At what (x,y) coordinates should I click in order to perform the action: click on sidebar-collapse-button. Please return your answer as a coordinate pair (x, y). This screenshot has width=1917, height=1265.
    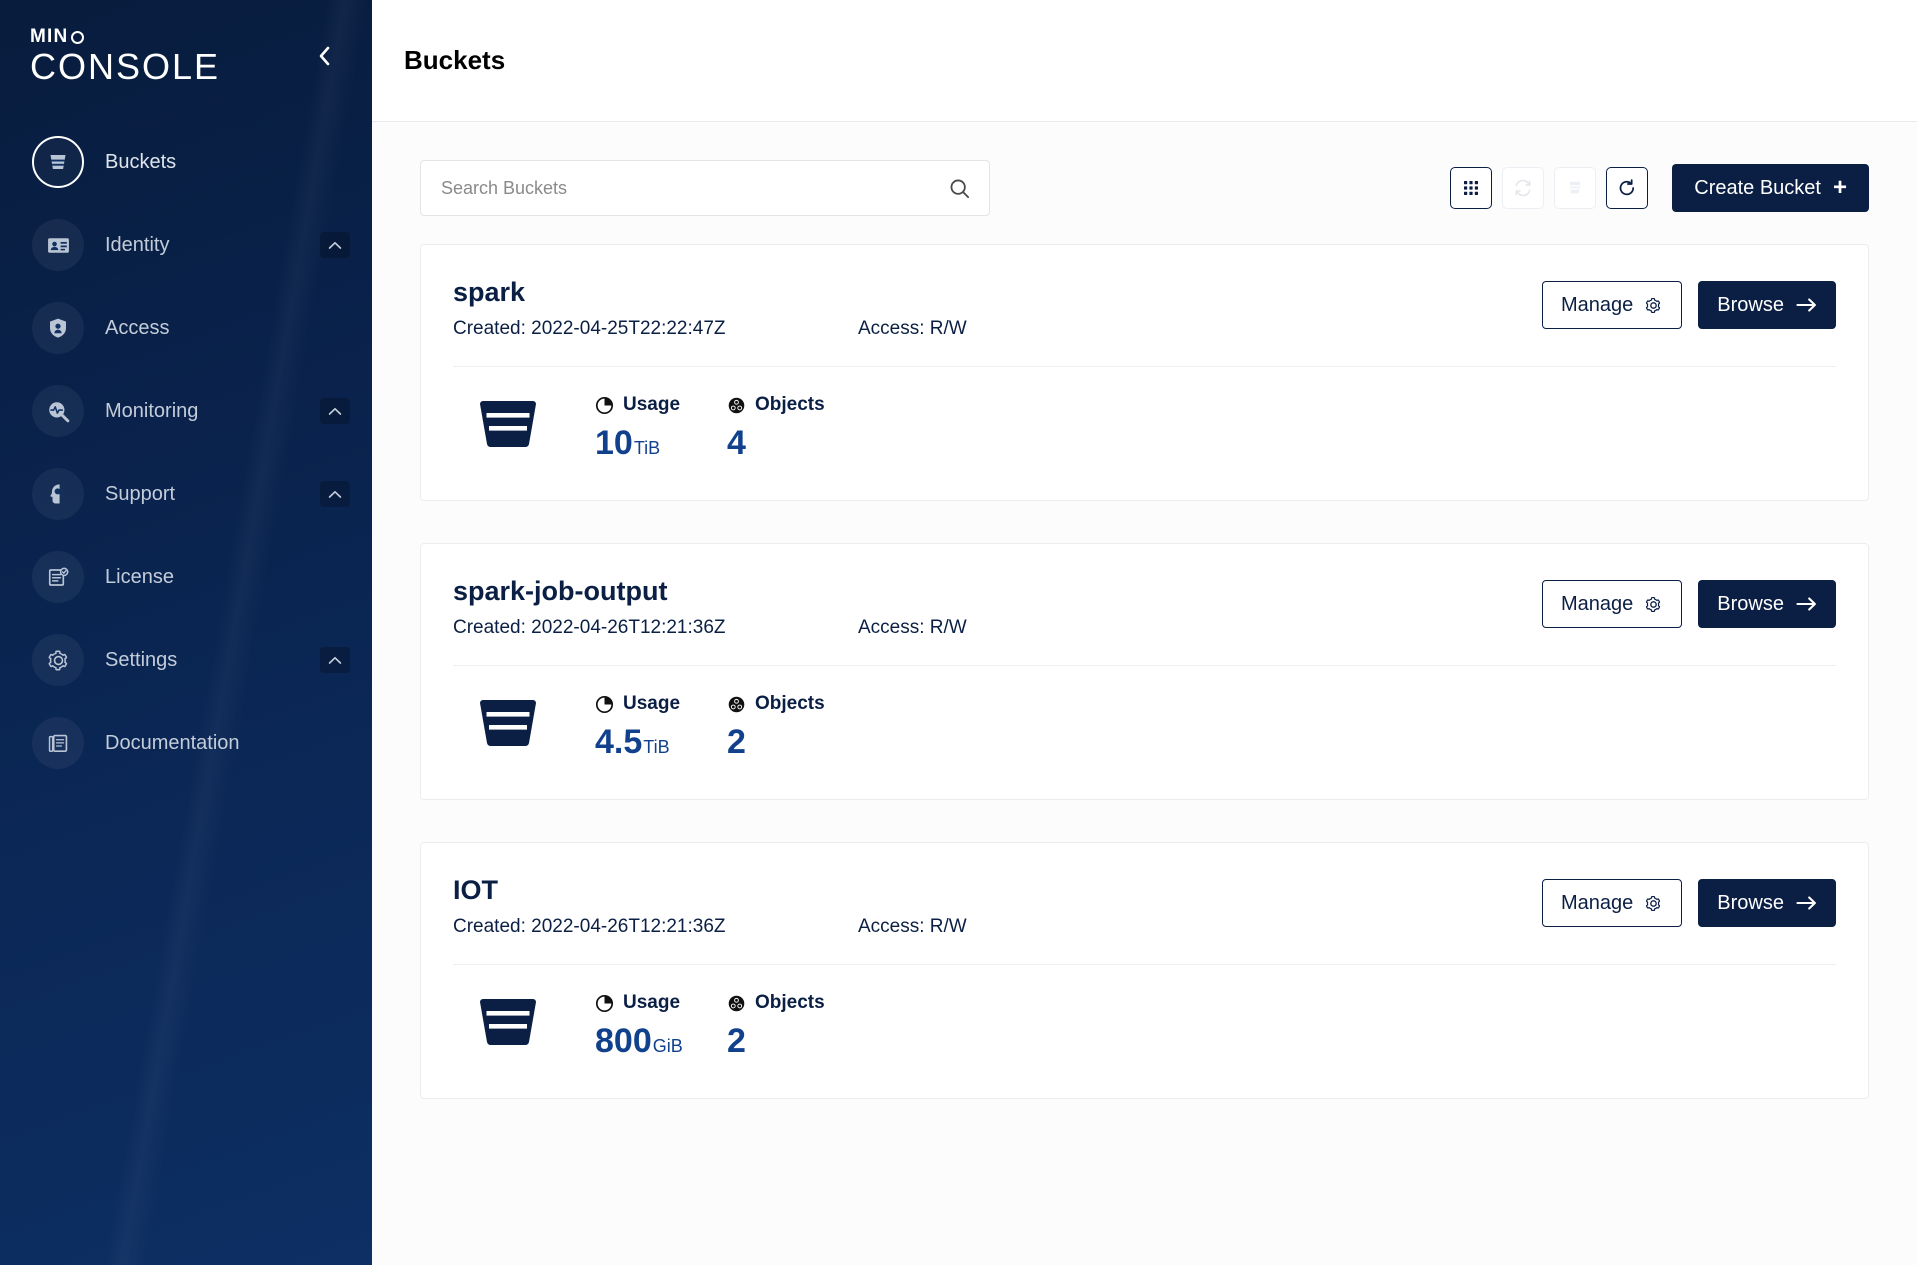
    Looking at the image, I should click on (324, 56).